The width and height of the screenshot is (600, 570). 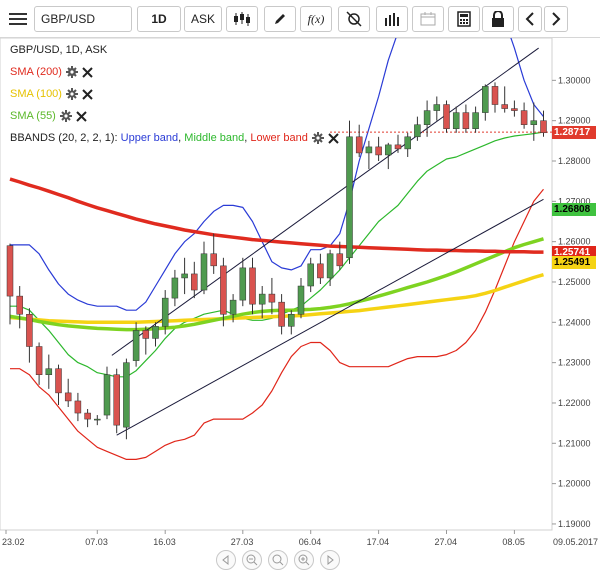 I want to click on menu-button, so click(x=18, y=19).